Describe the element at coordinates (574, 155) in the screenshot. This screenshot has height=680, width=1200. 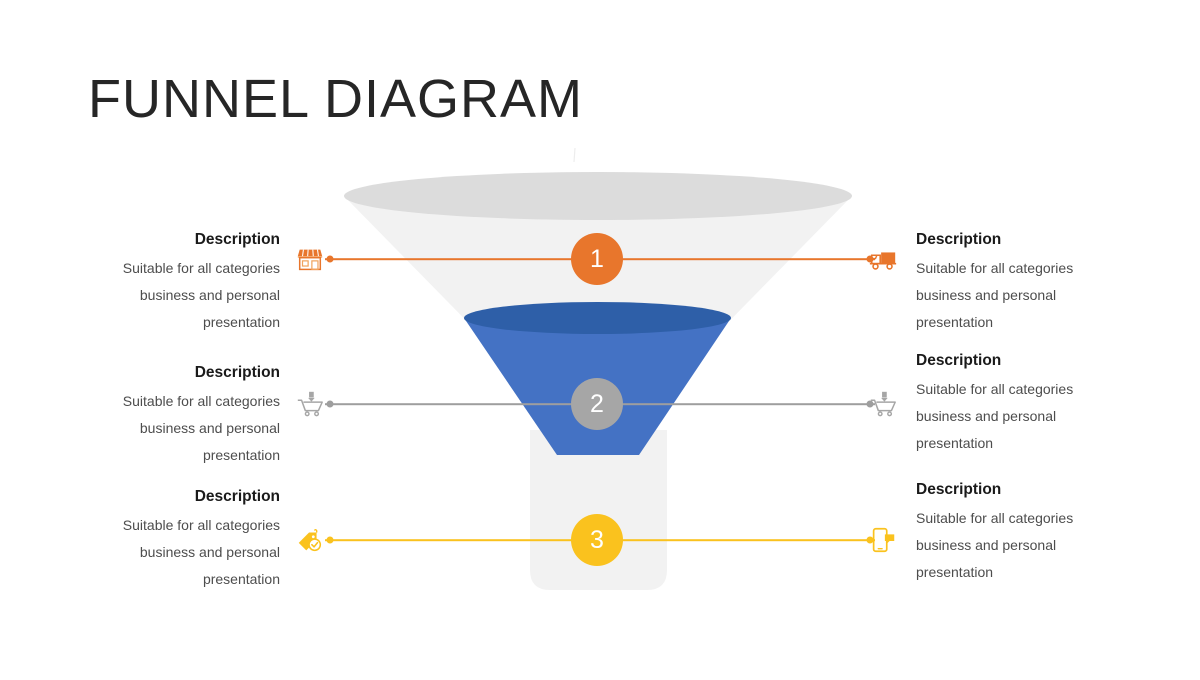
I see `funnel-top-artifact` at that location.